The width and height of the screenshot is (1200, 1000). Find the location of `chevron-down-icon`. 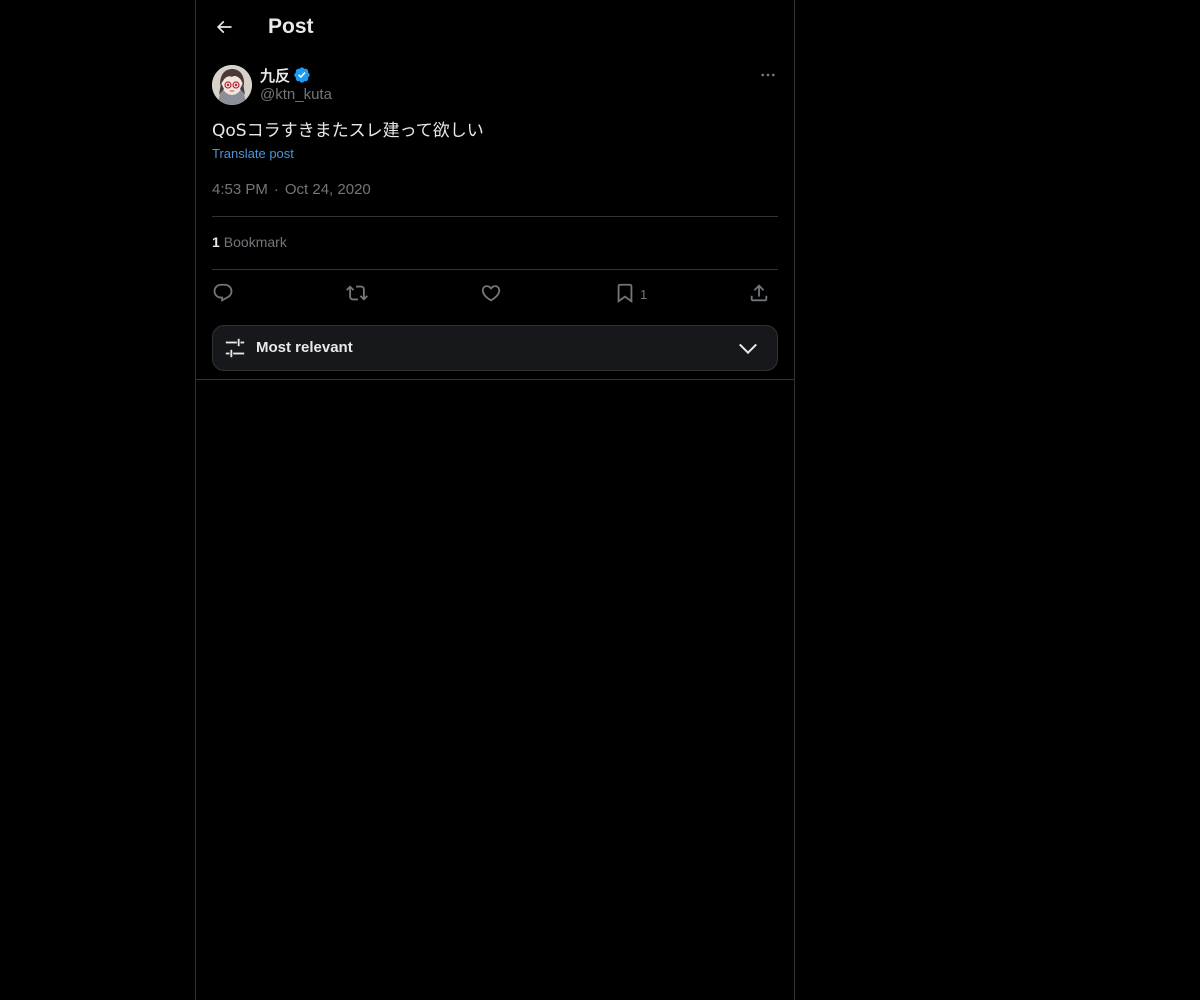

chevron-down-icon is located at coordinates (748, 349).